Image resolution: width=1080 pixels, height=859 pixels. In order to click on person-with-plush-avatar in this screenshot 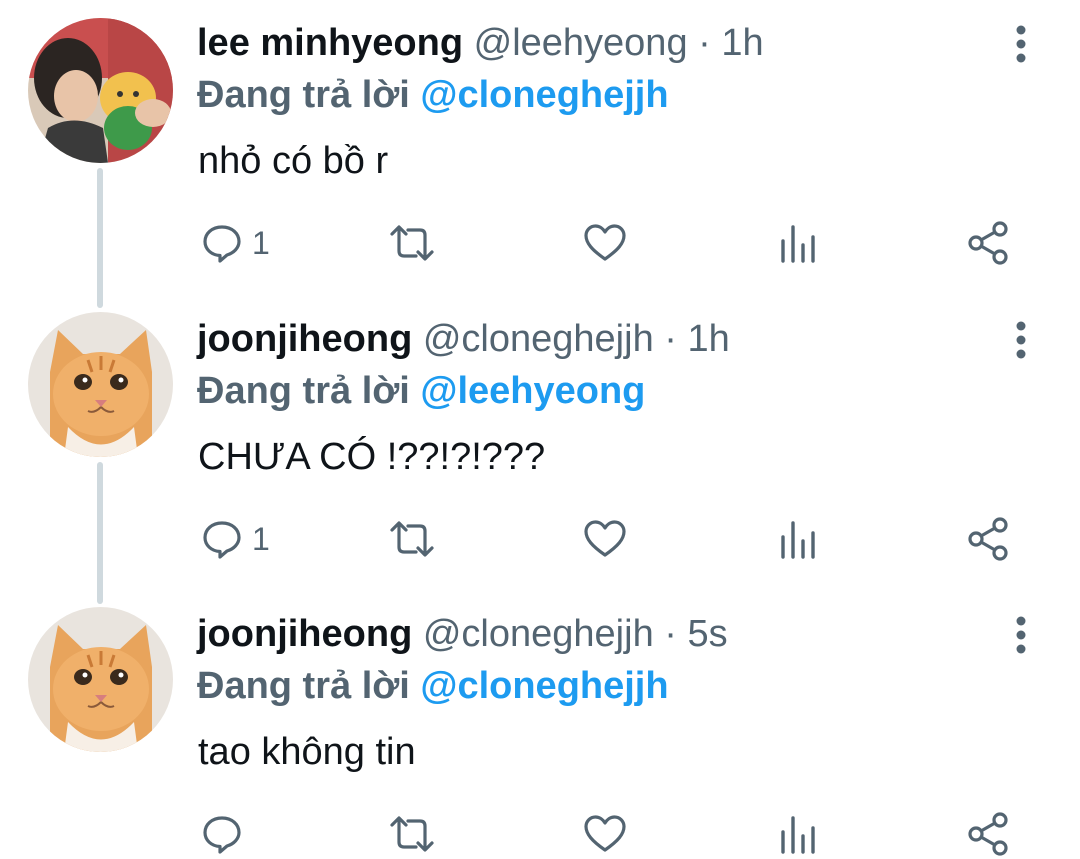, I will do `click(100, 90)`.